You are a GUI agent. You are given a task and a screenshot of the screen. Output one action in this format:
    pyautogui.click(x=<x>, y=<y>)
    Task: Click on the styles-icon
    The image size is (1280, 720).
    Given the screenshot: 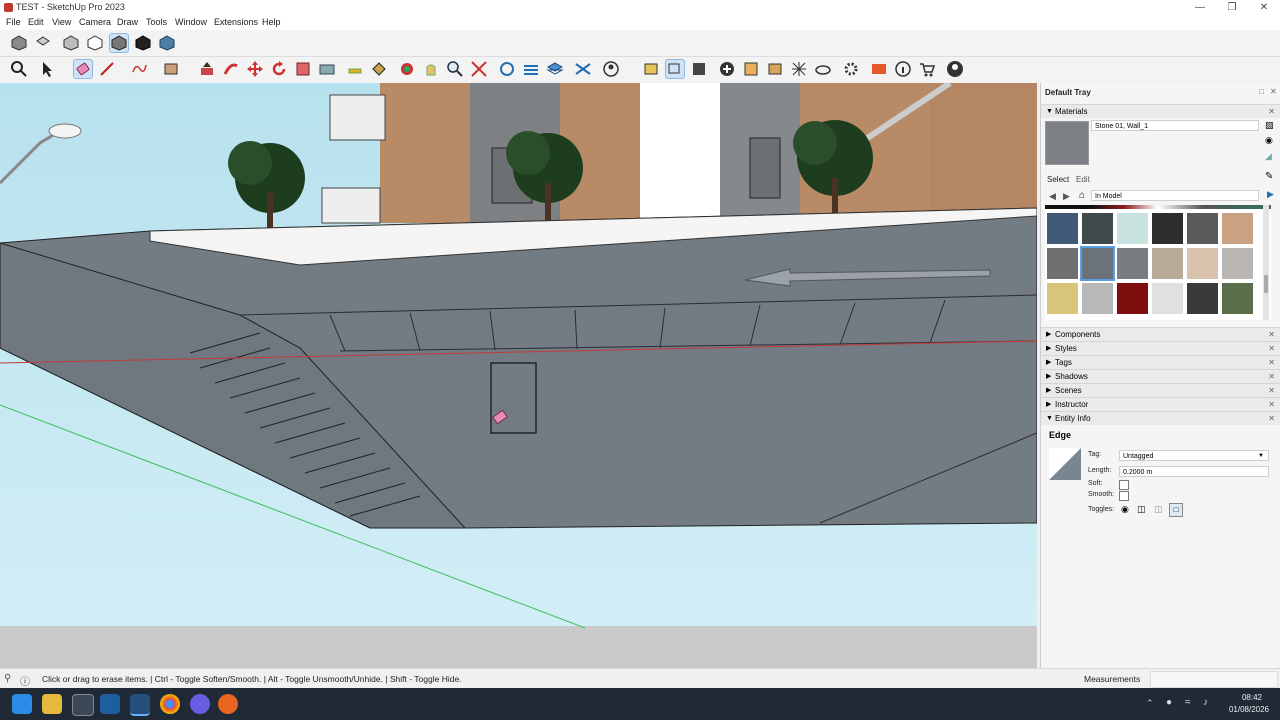 What is the action you would take?
    pyautogui.click(x=583, y=69)
    